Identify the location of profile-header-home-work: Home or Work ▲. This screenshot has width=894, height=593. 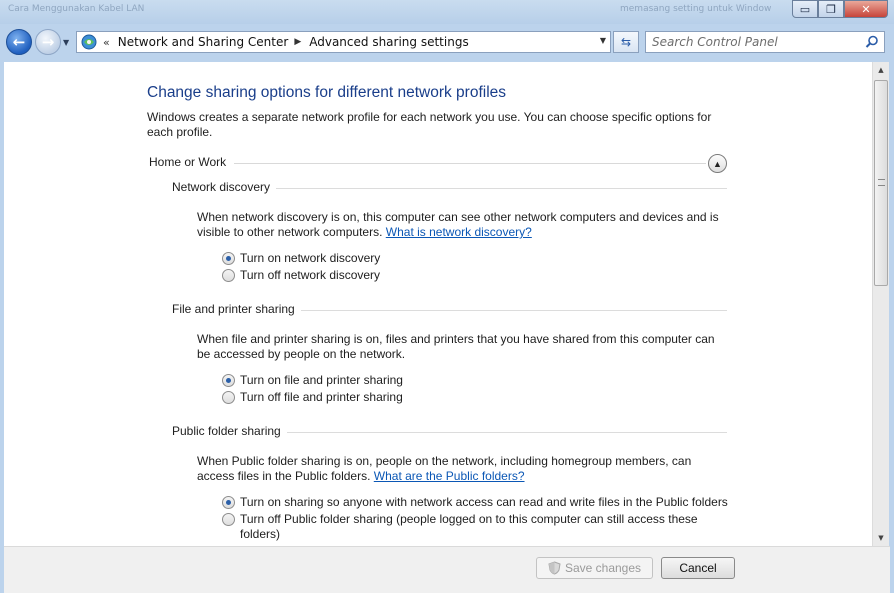
(438, 164).